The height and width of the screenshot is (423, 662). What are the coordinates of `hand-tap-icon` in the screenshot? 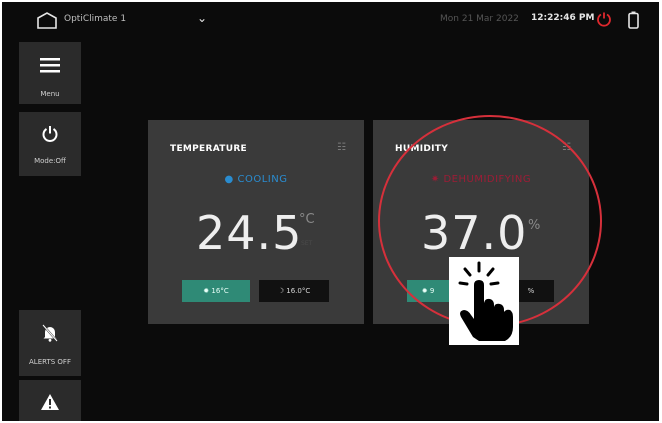 It's located at (484, 301).